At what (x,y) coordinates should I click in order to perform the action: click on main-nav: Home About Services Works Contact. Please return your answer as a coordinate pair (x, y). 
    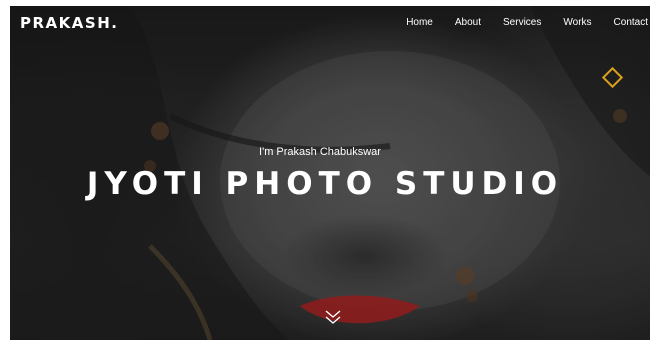
    Looking at the image, I should click on (516, 22).